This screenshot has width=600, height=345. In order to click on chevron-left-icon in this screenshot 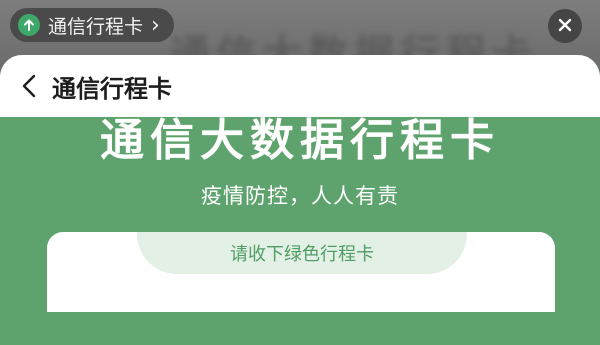, I will do `click(32, 86)`.